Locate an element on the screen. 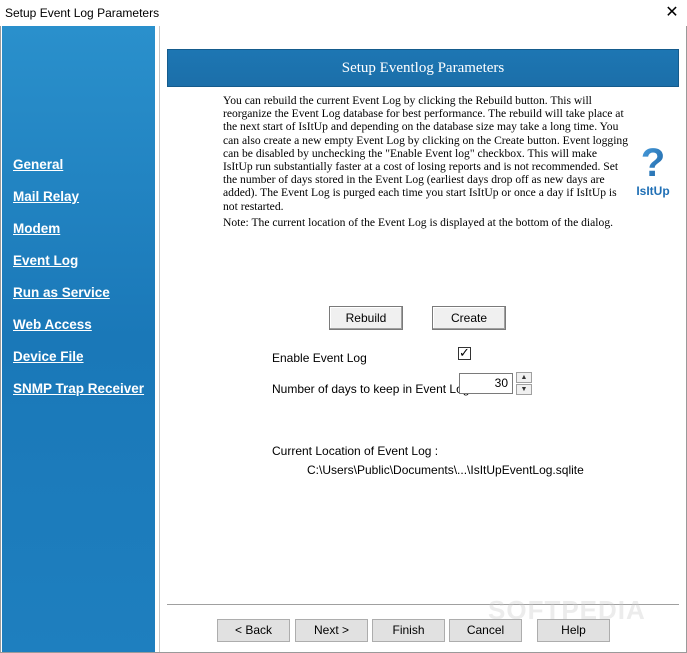 This screenshot has height=653, width=687. page-header: Setup Eventlog Parameters is located at coordinates (423, 68).